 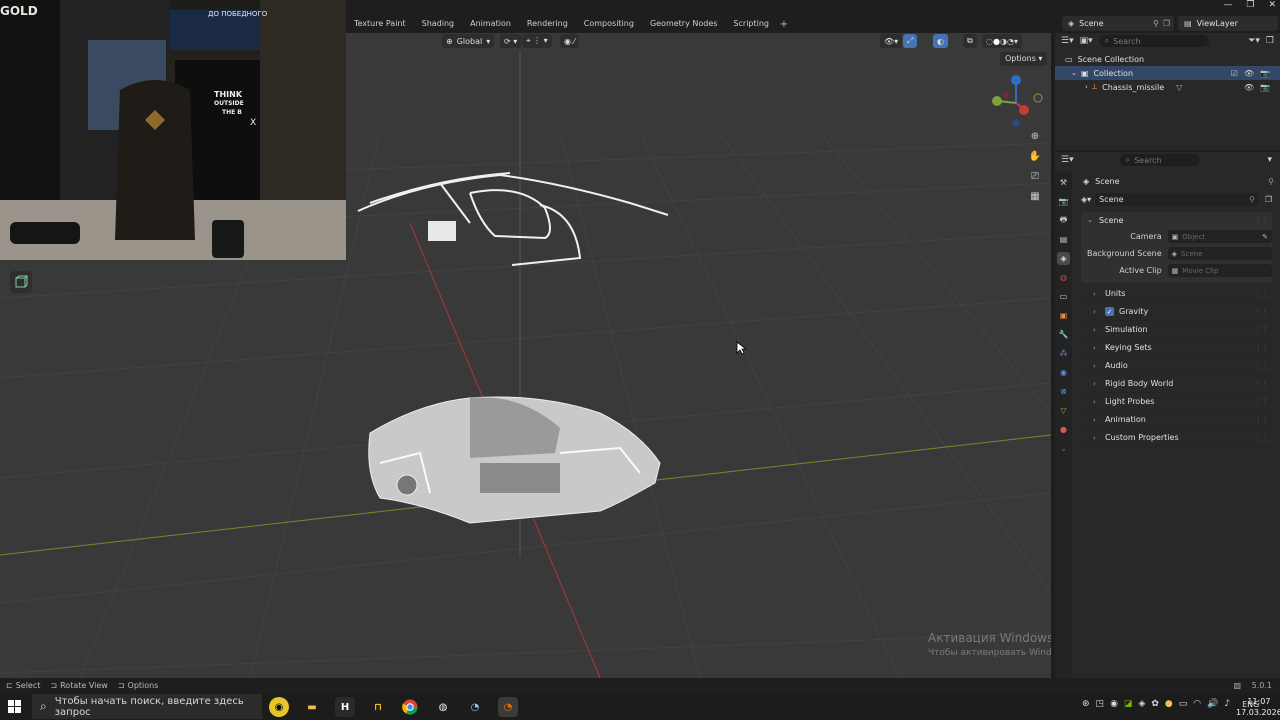 What do you see at coordinates (1272, 6) in the screenshot?
I see `close-icon: ✕` at bounding box center [1272, 6].